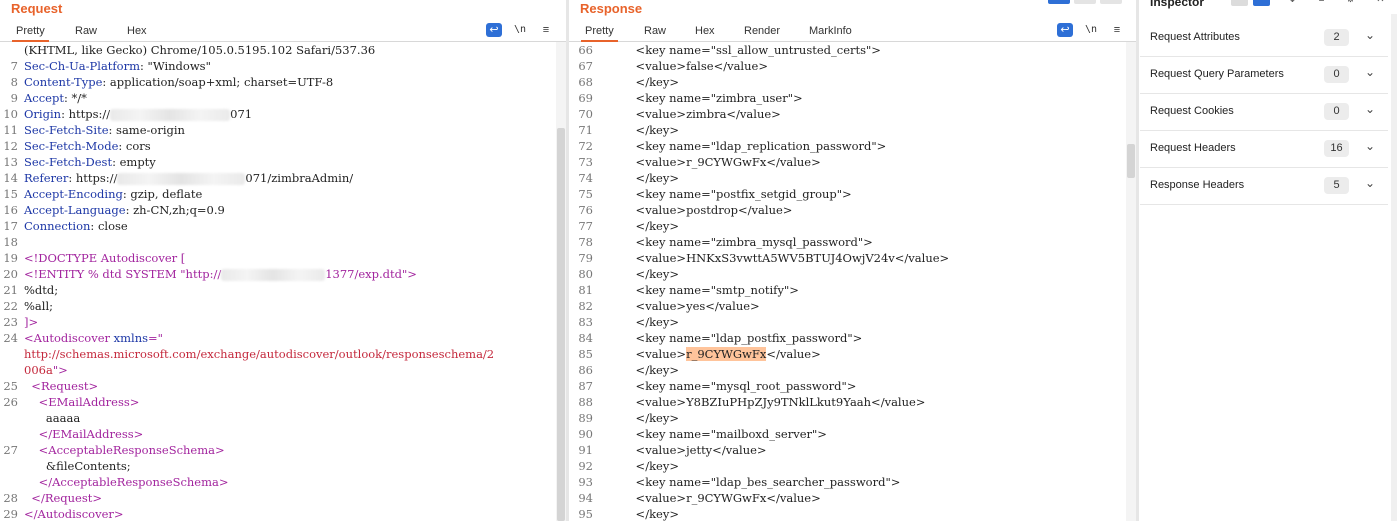 Image resolution: width=1397 pixels, height=521 pixels. I want to click on code-token: Referer, so click(46, 178).